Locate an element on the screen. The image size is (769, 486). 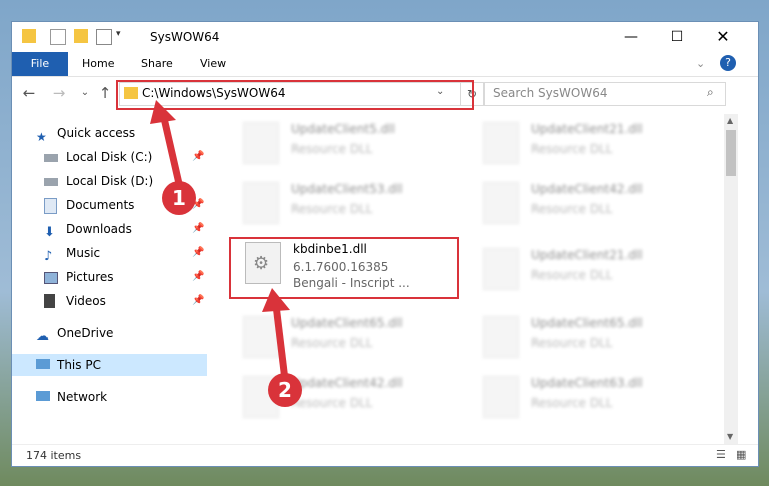
step-badge-2: 2 is located at coordinates (285, 390).